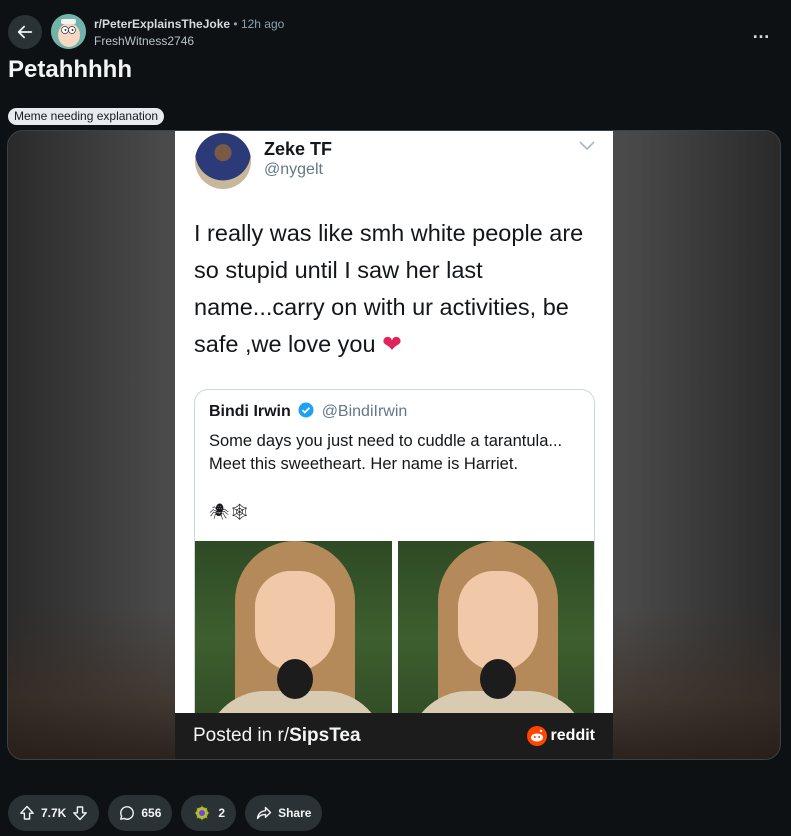  I want to click on awards-button: 2, so click(209, 813).